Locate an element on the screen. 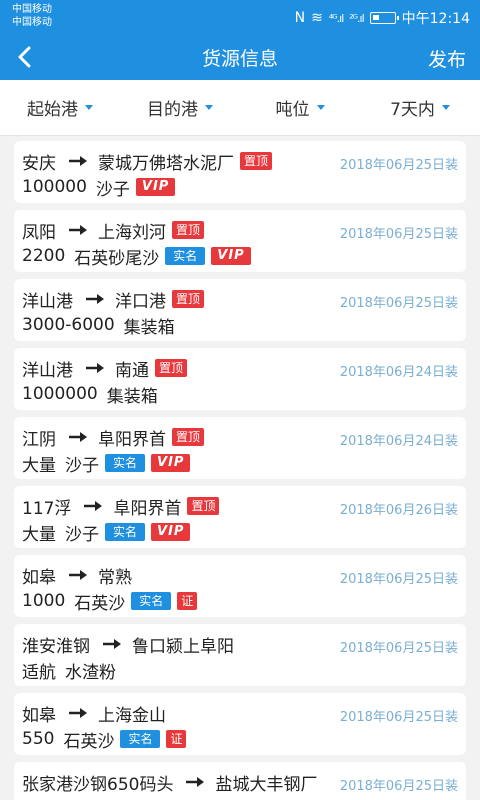  cargo-type: 水渣粉 is located at coordinates (90, 672).